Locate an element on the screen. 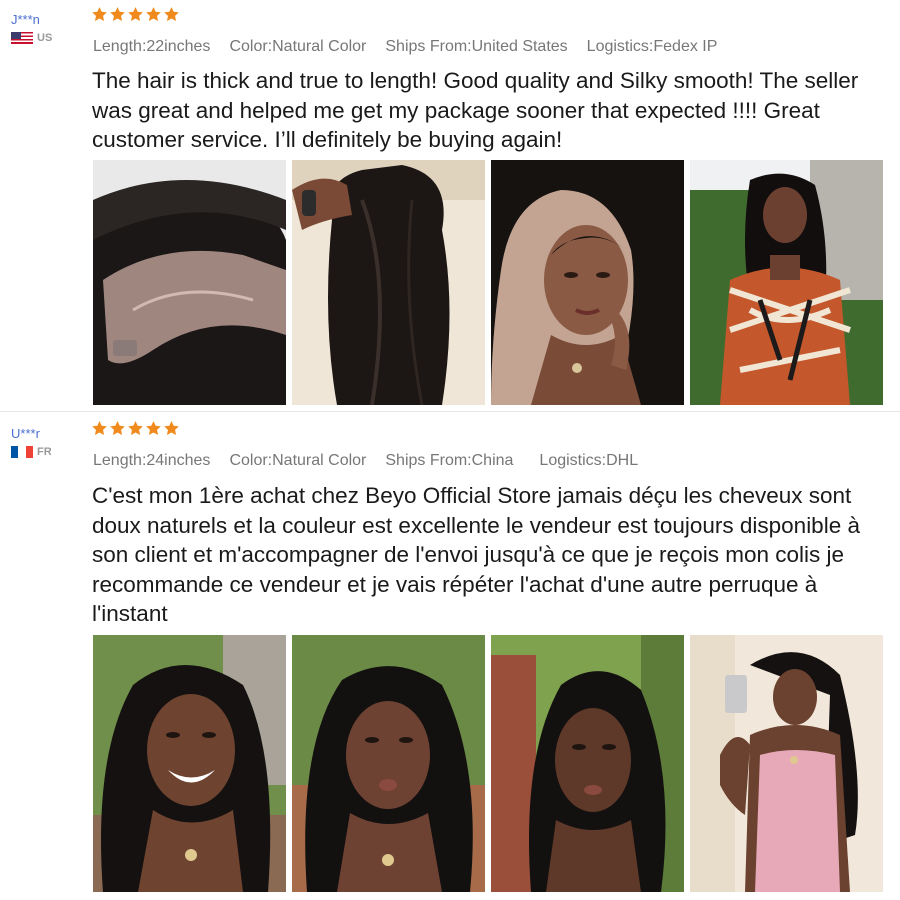 This screenshot has width=900, height=900. woman-patterned-dress-photo is located at coordinates (786, 282).